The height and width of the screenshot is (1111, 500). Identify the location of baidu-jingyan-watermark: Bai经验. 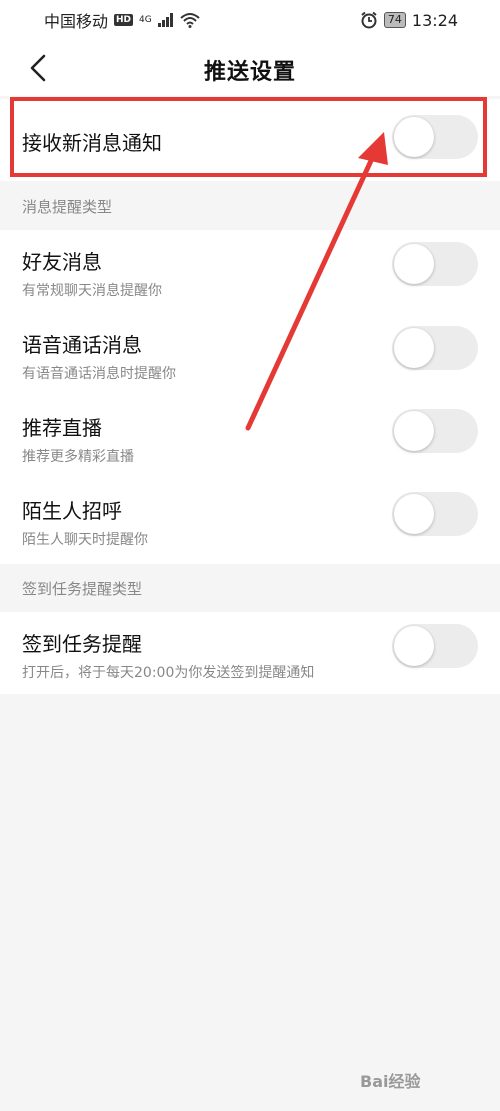
(390, 1081).